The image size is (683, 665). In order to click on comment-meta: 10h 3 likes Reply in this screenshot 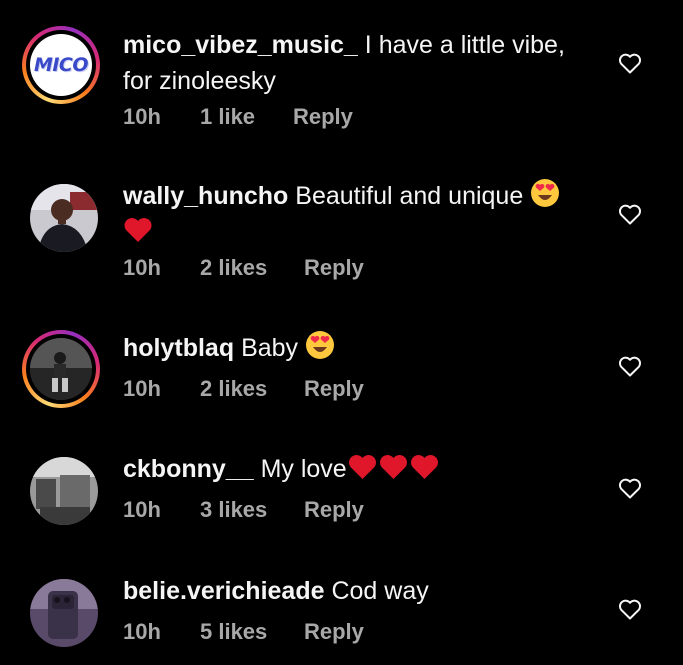, I will do `click(243, 510)`.